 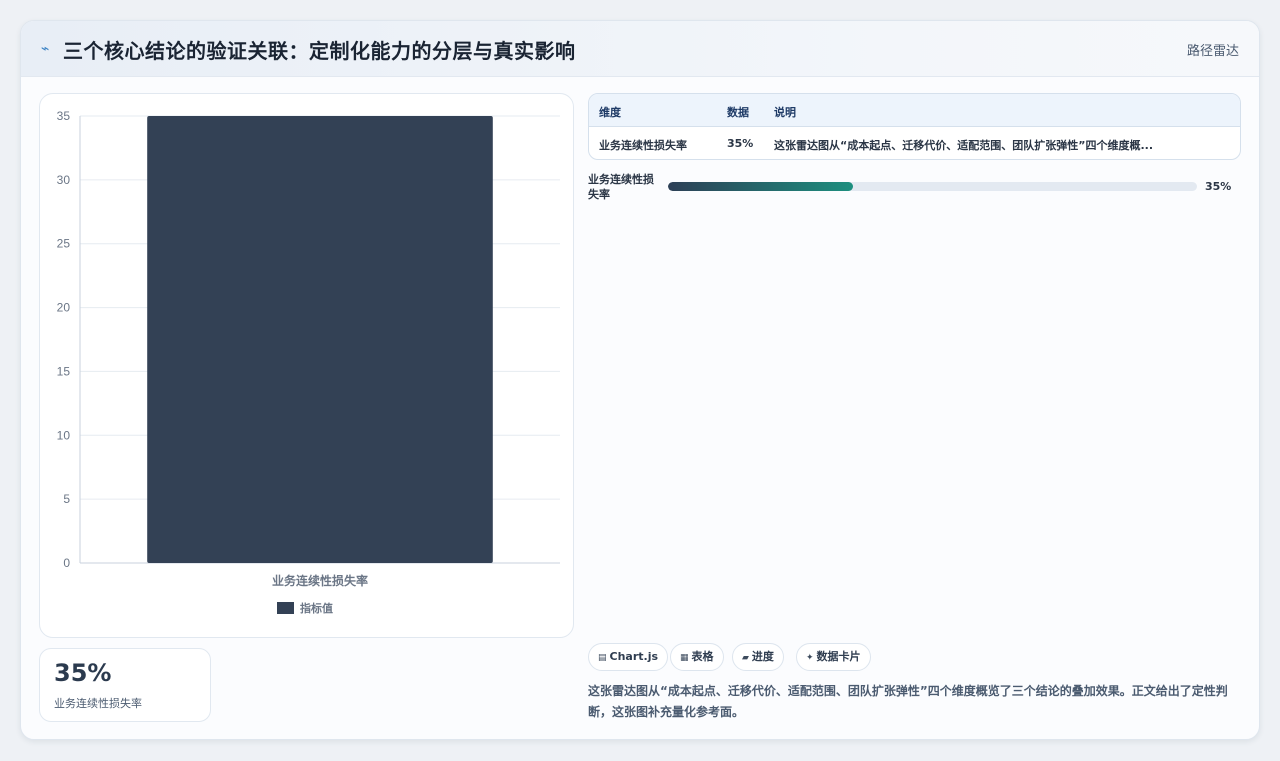 What do you see at coordinates (125, 685) in the screenshot?
I see `stat-card: 35% 业务连续性损失率` at bounding box center [125, 685].